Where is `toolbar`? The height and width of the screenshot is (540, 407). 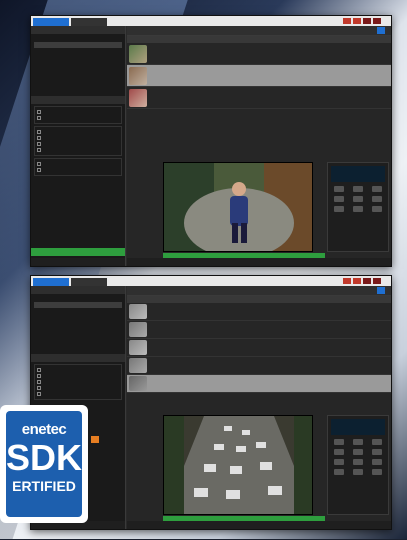 toolbar is located at coordinates (259, 31).